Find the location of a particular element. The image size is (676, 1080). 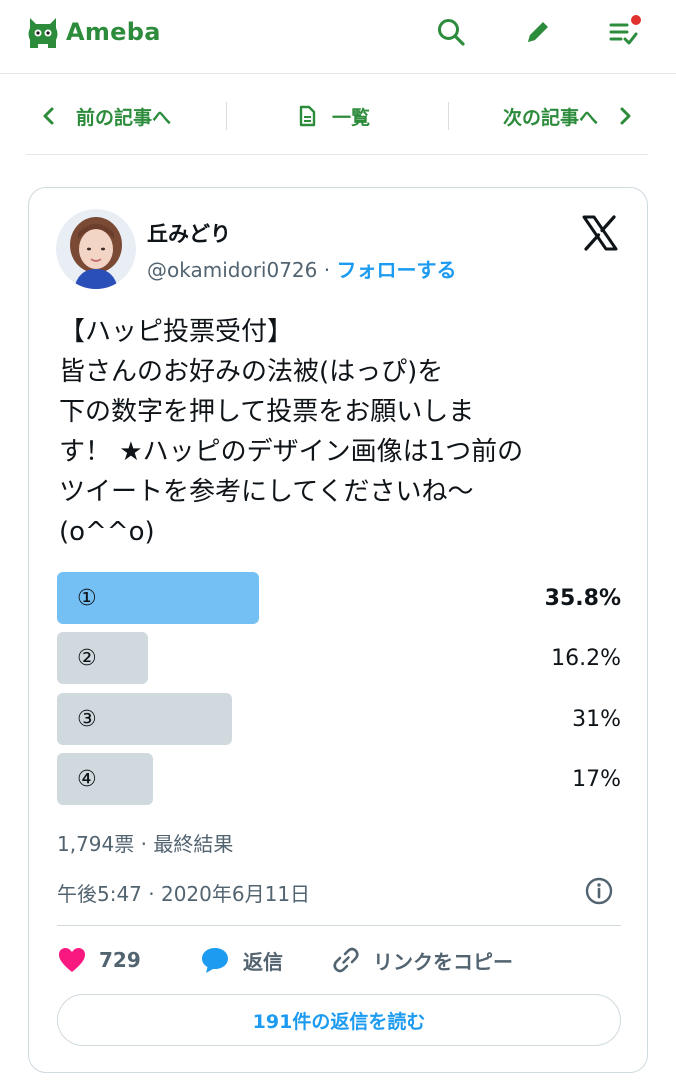

copy-link-button: リンクをコピー is located at coordinates (422, 960).